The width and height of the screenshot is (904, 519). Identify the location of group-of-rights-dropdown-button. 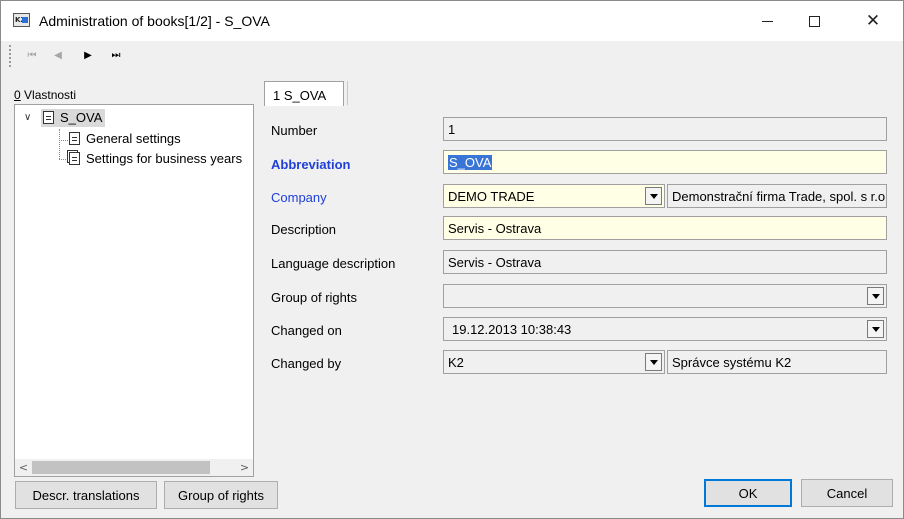
(875, 296).